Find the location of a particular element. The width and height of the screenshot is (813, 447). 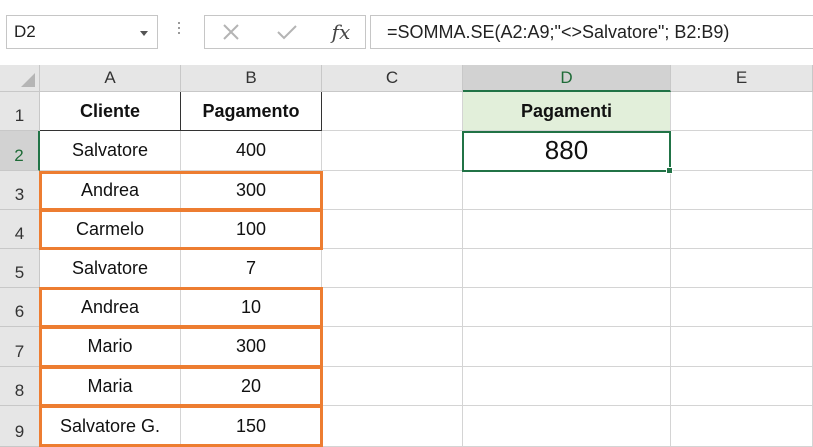

cell-a6: Andrea is located at coordinates (110, 307).